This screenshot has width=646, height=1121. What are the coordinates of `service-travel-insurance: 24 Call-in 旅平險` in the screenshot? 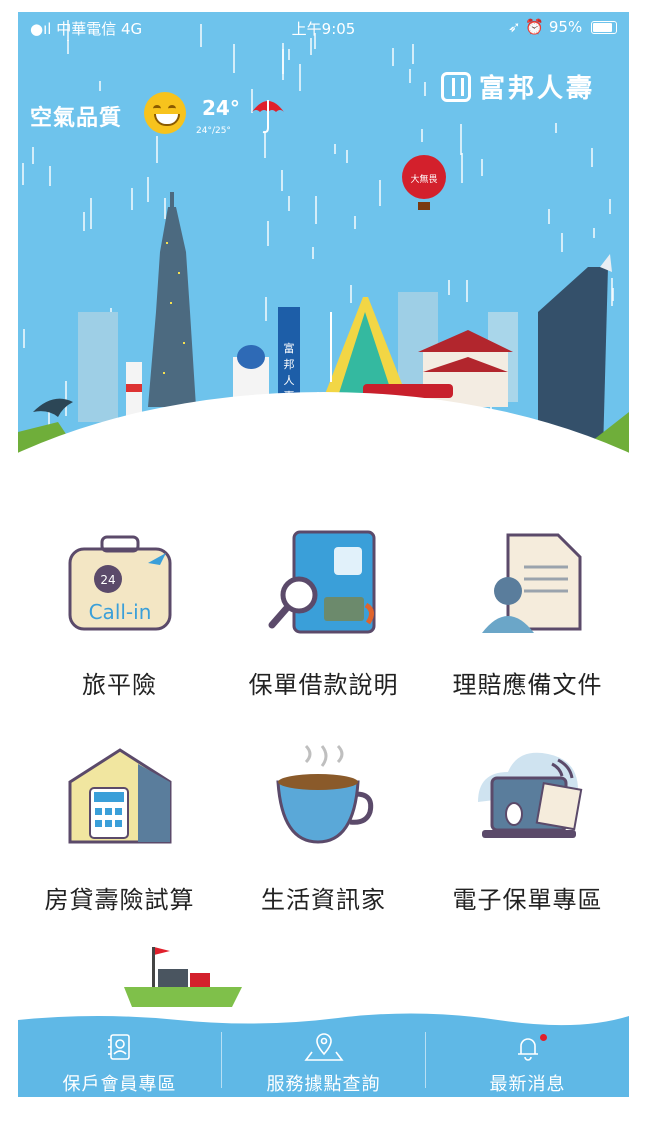 It's located at (119, 613).